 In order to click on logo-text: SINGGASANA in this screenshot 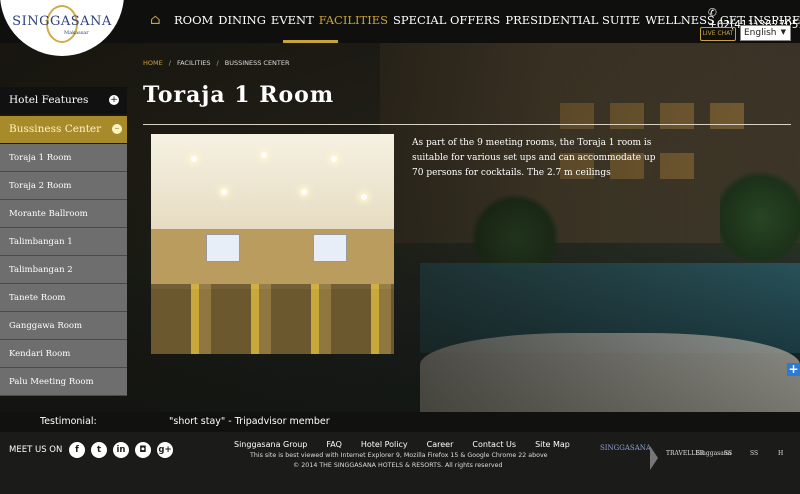, I will do `click(62, 21)`.